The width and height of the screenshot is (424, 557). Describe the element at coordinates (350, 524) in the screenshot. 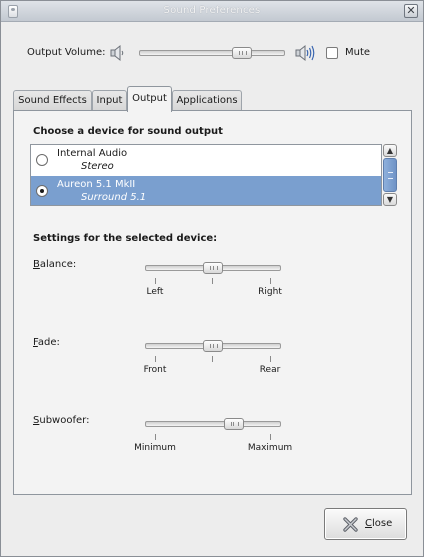

I see `close-icon` at that location.